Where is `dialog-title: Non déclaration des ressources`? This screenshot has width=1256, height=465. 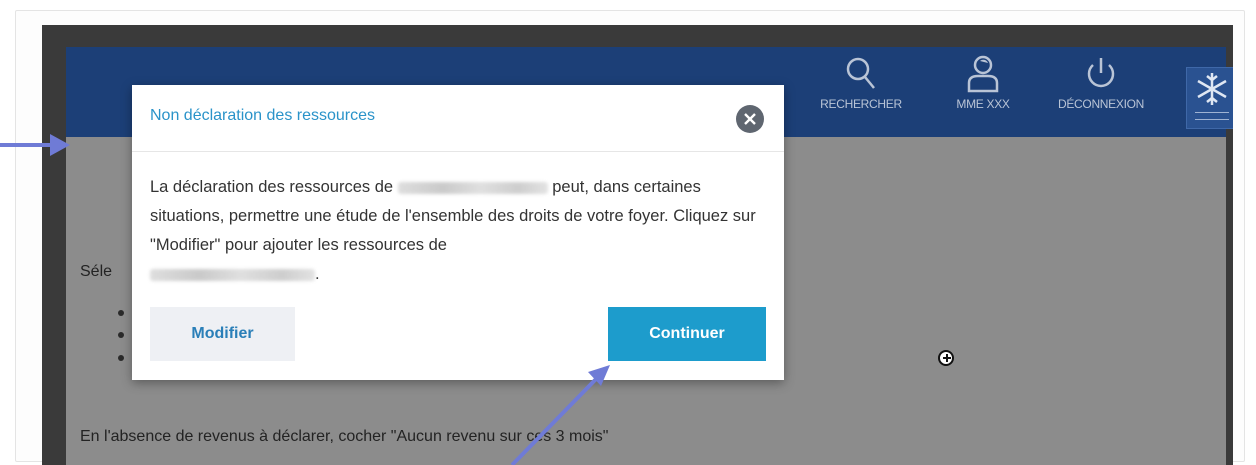
dialog-title: Non déclaration des ressources is located at coordinates (263, 115).